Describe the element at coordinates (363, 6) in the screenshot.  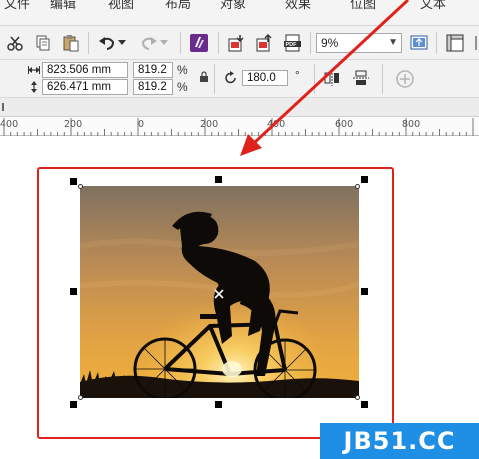
I see `menu-item-bitmap: 位图` at that location.